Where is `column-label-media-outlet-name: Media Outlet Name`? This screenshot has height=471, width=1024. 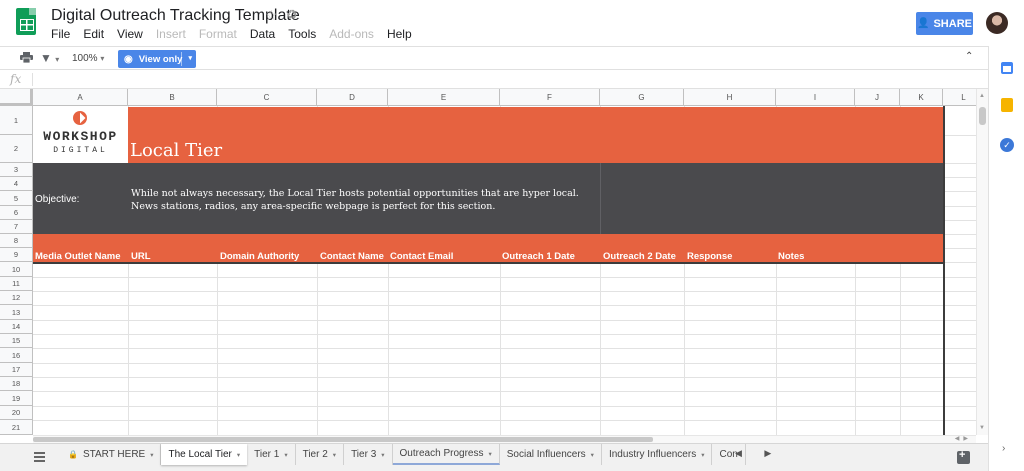 column-label-media-outlet-name: Media Outlet Name is located at coordinates (78, 256).